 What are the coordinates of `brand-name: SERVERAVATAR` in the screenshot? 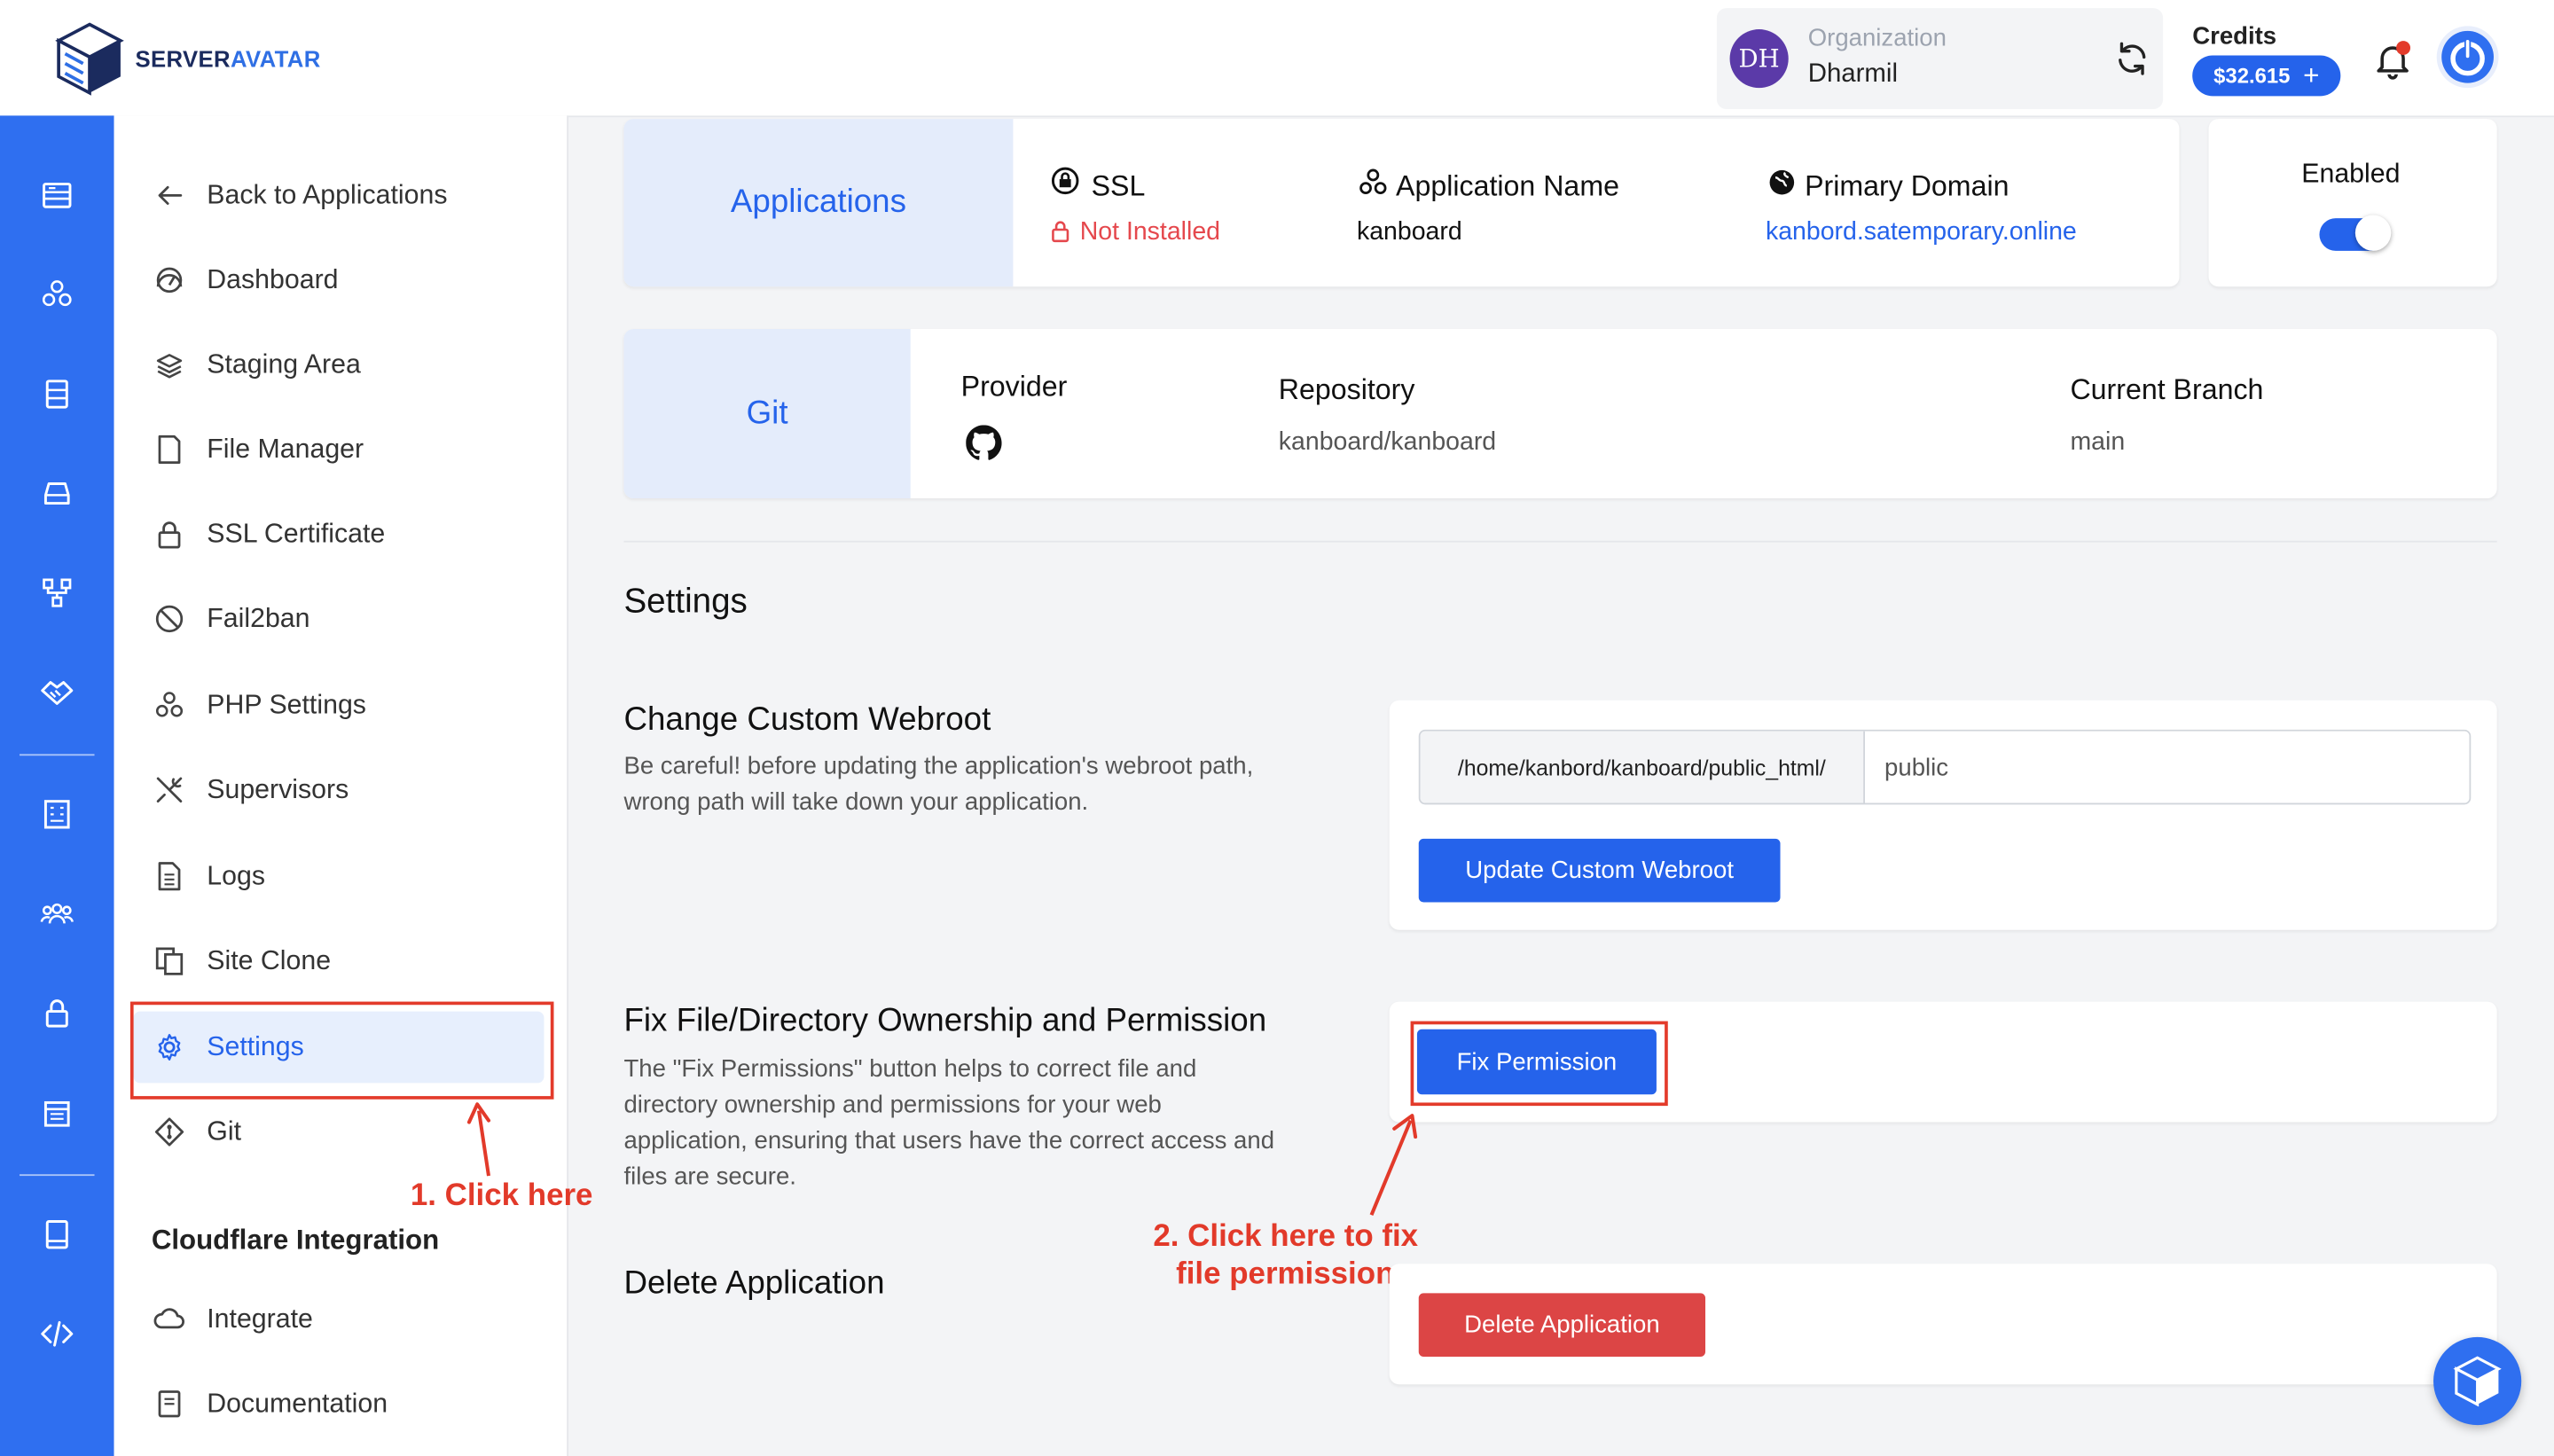 It's located at (227, 58).